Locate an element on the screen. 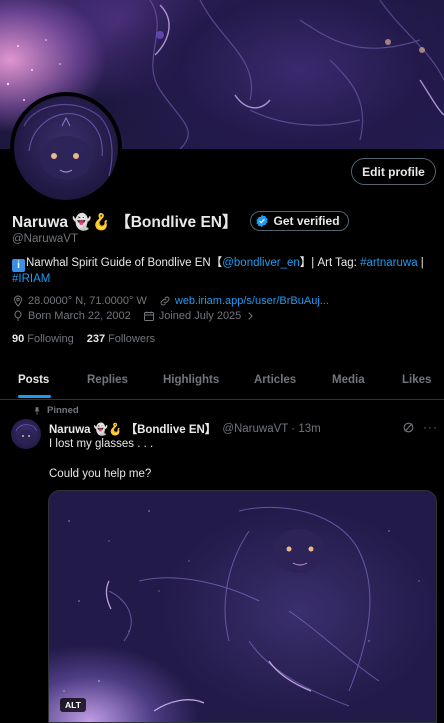 The height and width of the screenshot is (723, 444). profile-name-row: Naruwa 👻🪝 【Bondlive EN】 Get verified is located at coordinates (180, 221).